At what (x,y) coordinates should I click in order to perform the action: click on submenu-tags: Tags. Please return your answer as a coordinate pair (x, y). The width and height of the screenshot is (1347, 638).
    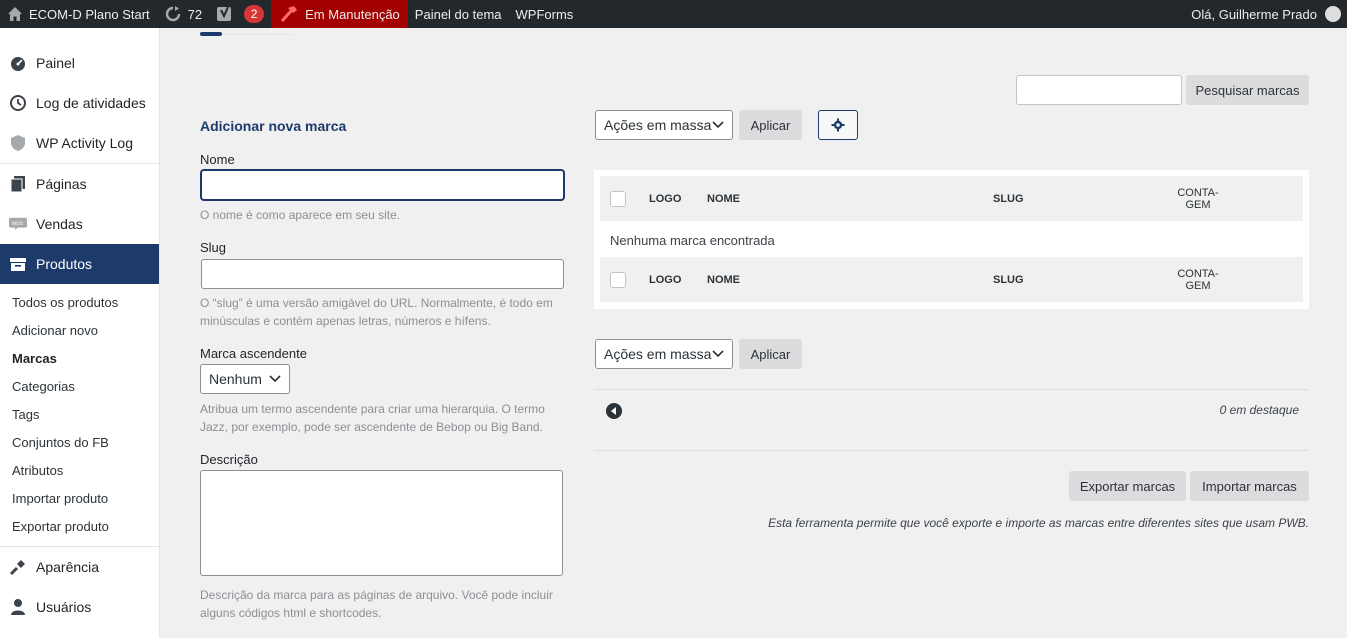
    Looking at the image, I should click on (79, 414).